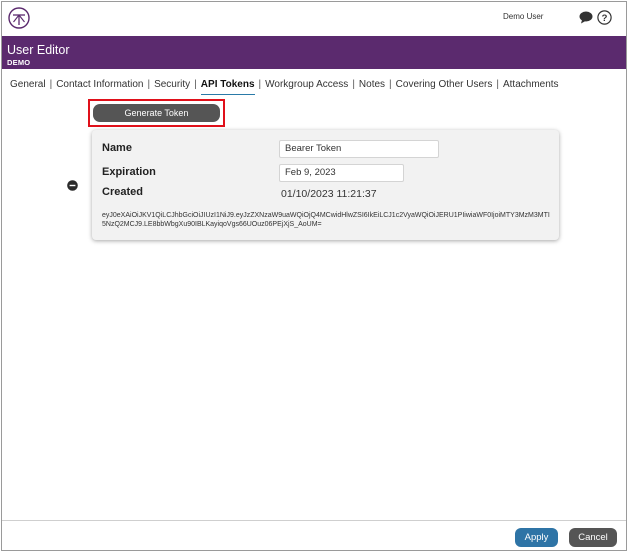  I want to click on page-header: User Editor DEMO, so click(314, 52).